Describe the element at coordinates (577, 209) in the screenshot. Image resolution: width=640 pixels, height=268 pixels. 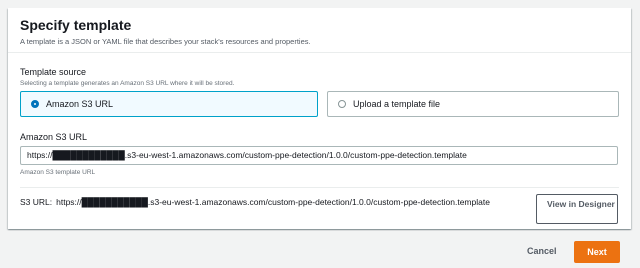
I see `view-in-designer-button: View in Designer` at that location.